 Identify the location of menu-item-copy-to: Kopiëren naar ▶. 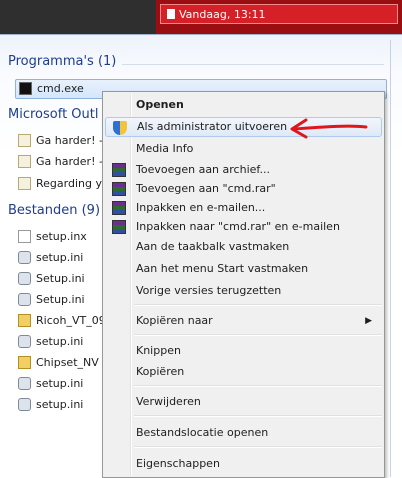
(243, 321).